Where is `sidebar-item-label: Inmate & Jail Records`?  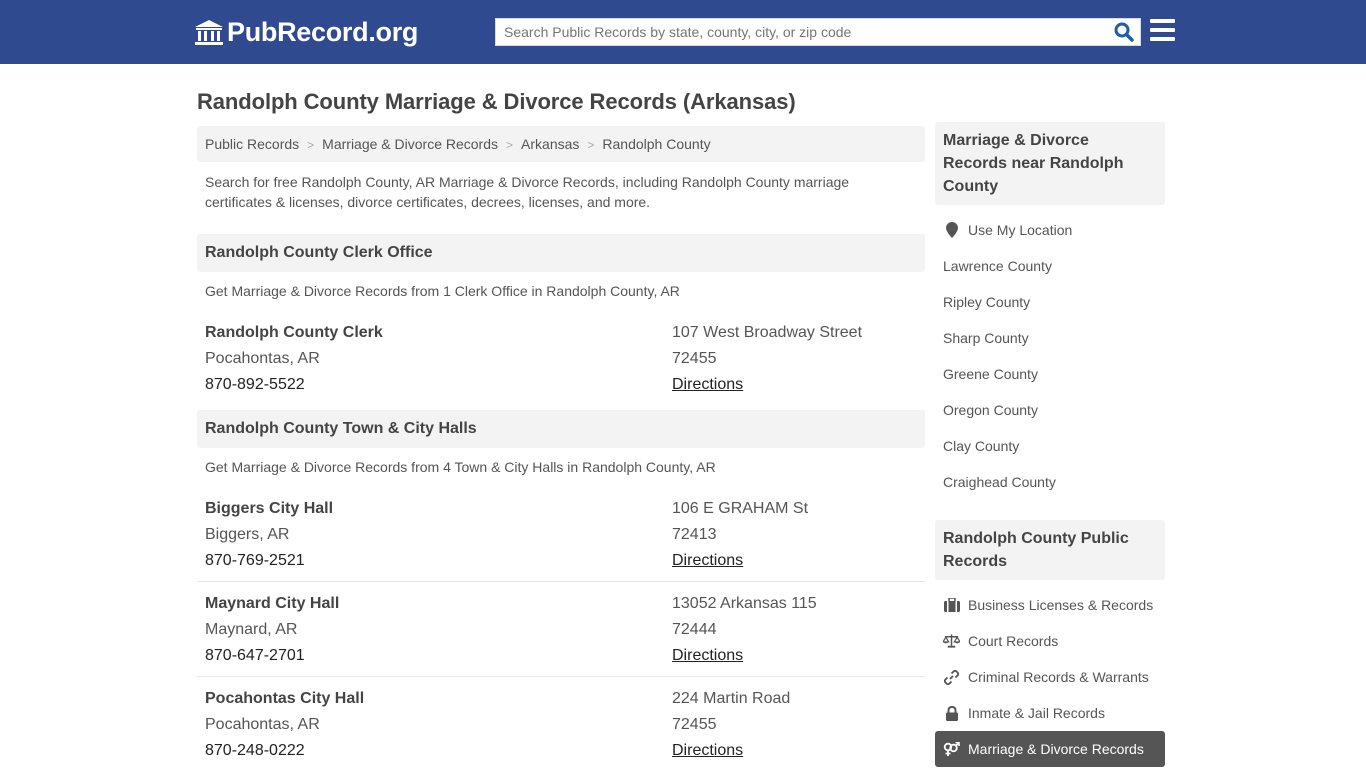 sidebar-item-label: Inmate & Jail Records is located at coordinates (1036, 713).